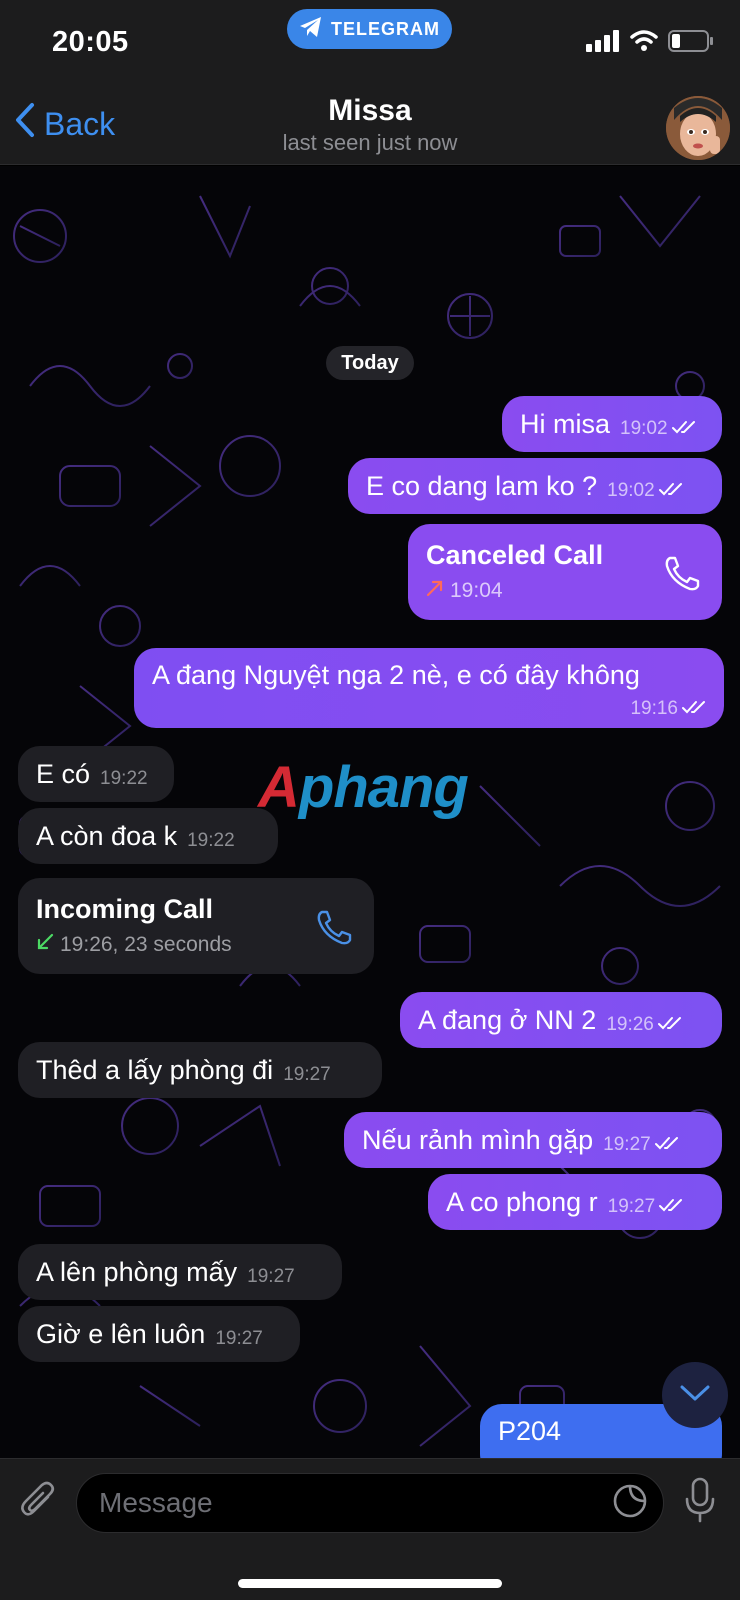 The width and height of the screenshot is (740, 1600). What do you see at coordinates (107, 835) in the screenshot?
I see `message-text: A còn đoa k` at bounding box center [107, 835].